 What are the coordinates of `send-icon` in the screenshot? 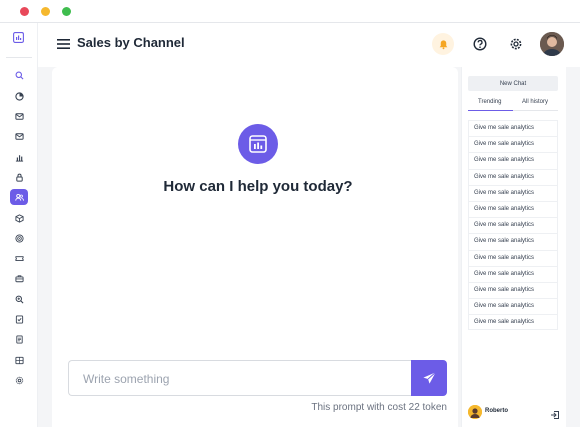 It's located at (429, 377).